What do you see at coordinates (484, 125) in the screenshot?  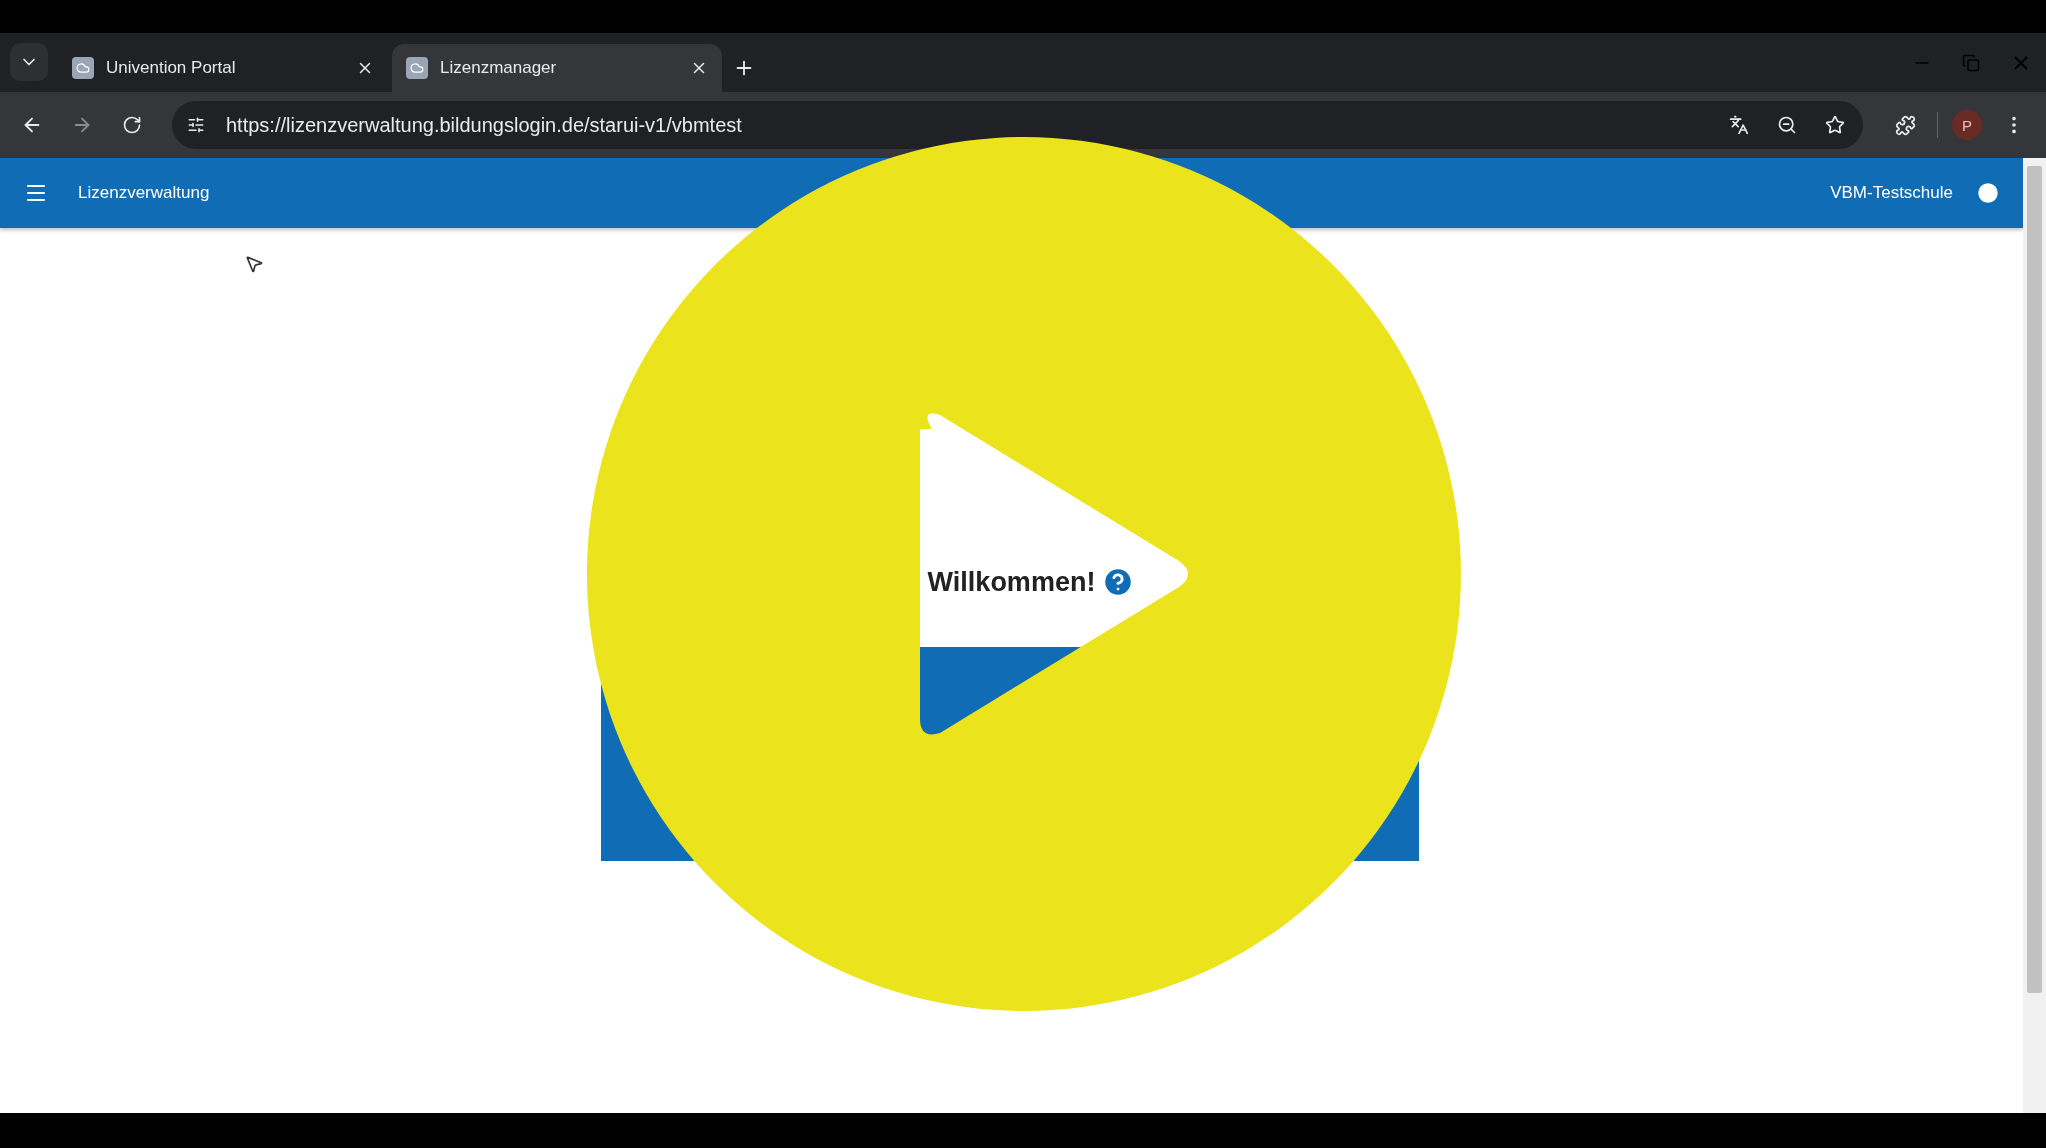 I see `url-text: https://lizenzverwaltung.bildungslogin.de/starui-v1/vbmtest` at bounding box center [484, 125].